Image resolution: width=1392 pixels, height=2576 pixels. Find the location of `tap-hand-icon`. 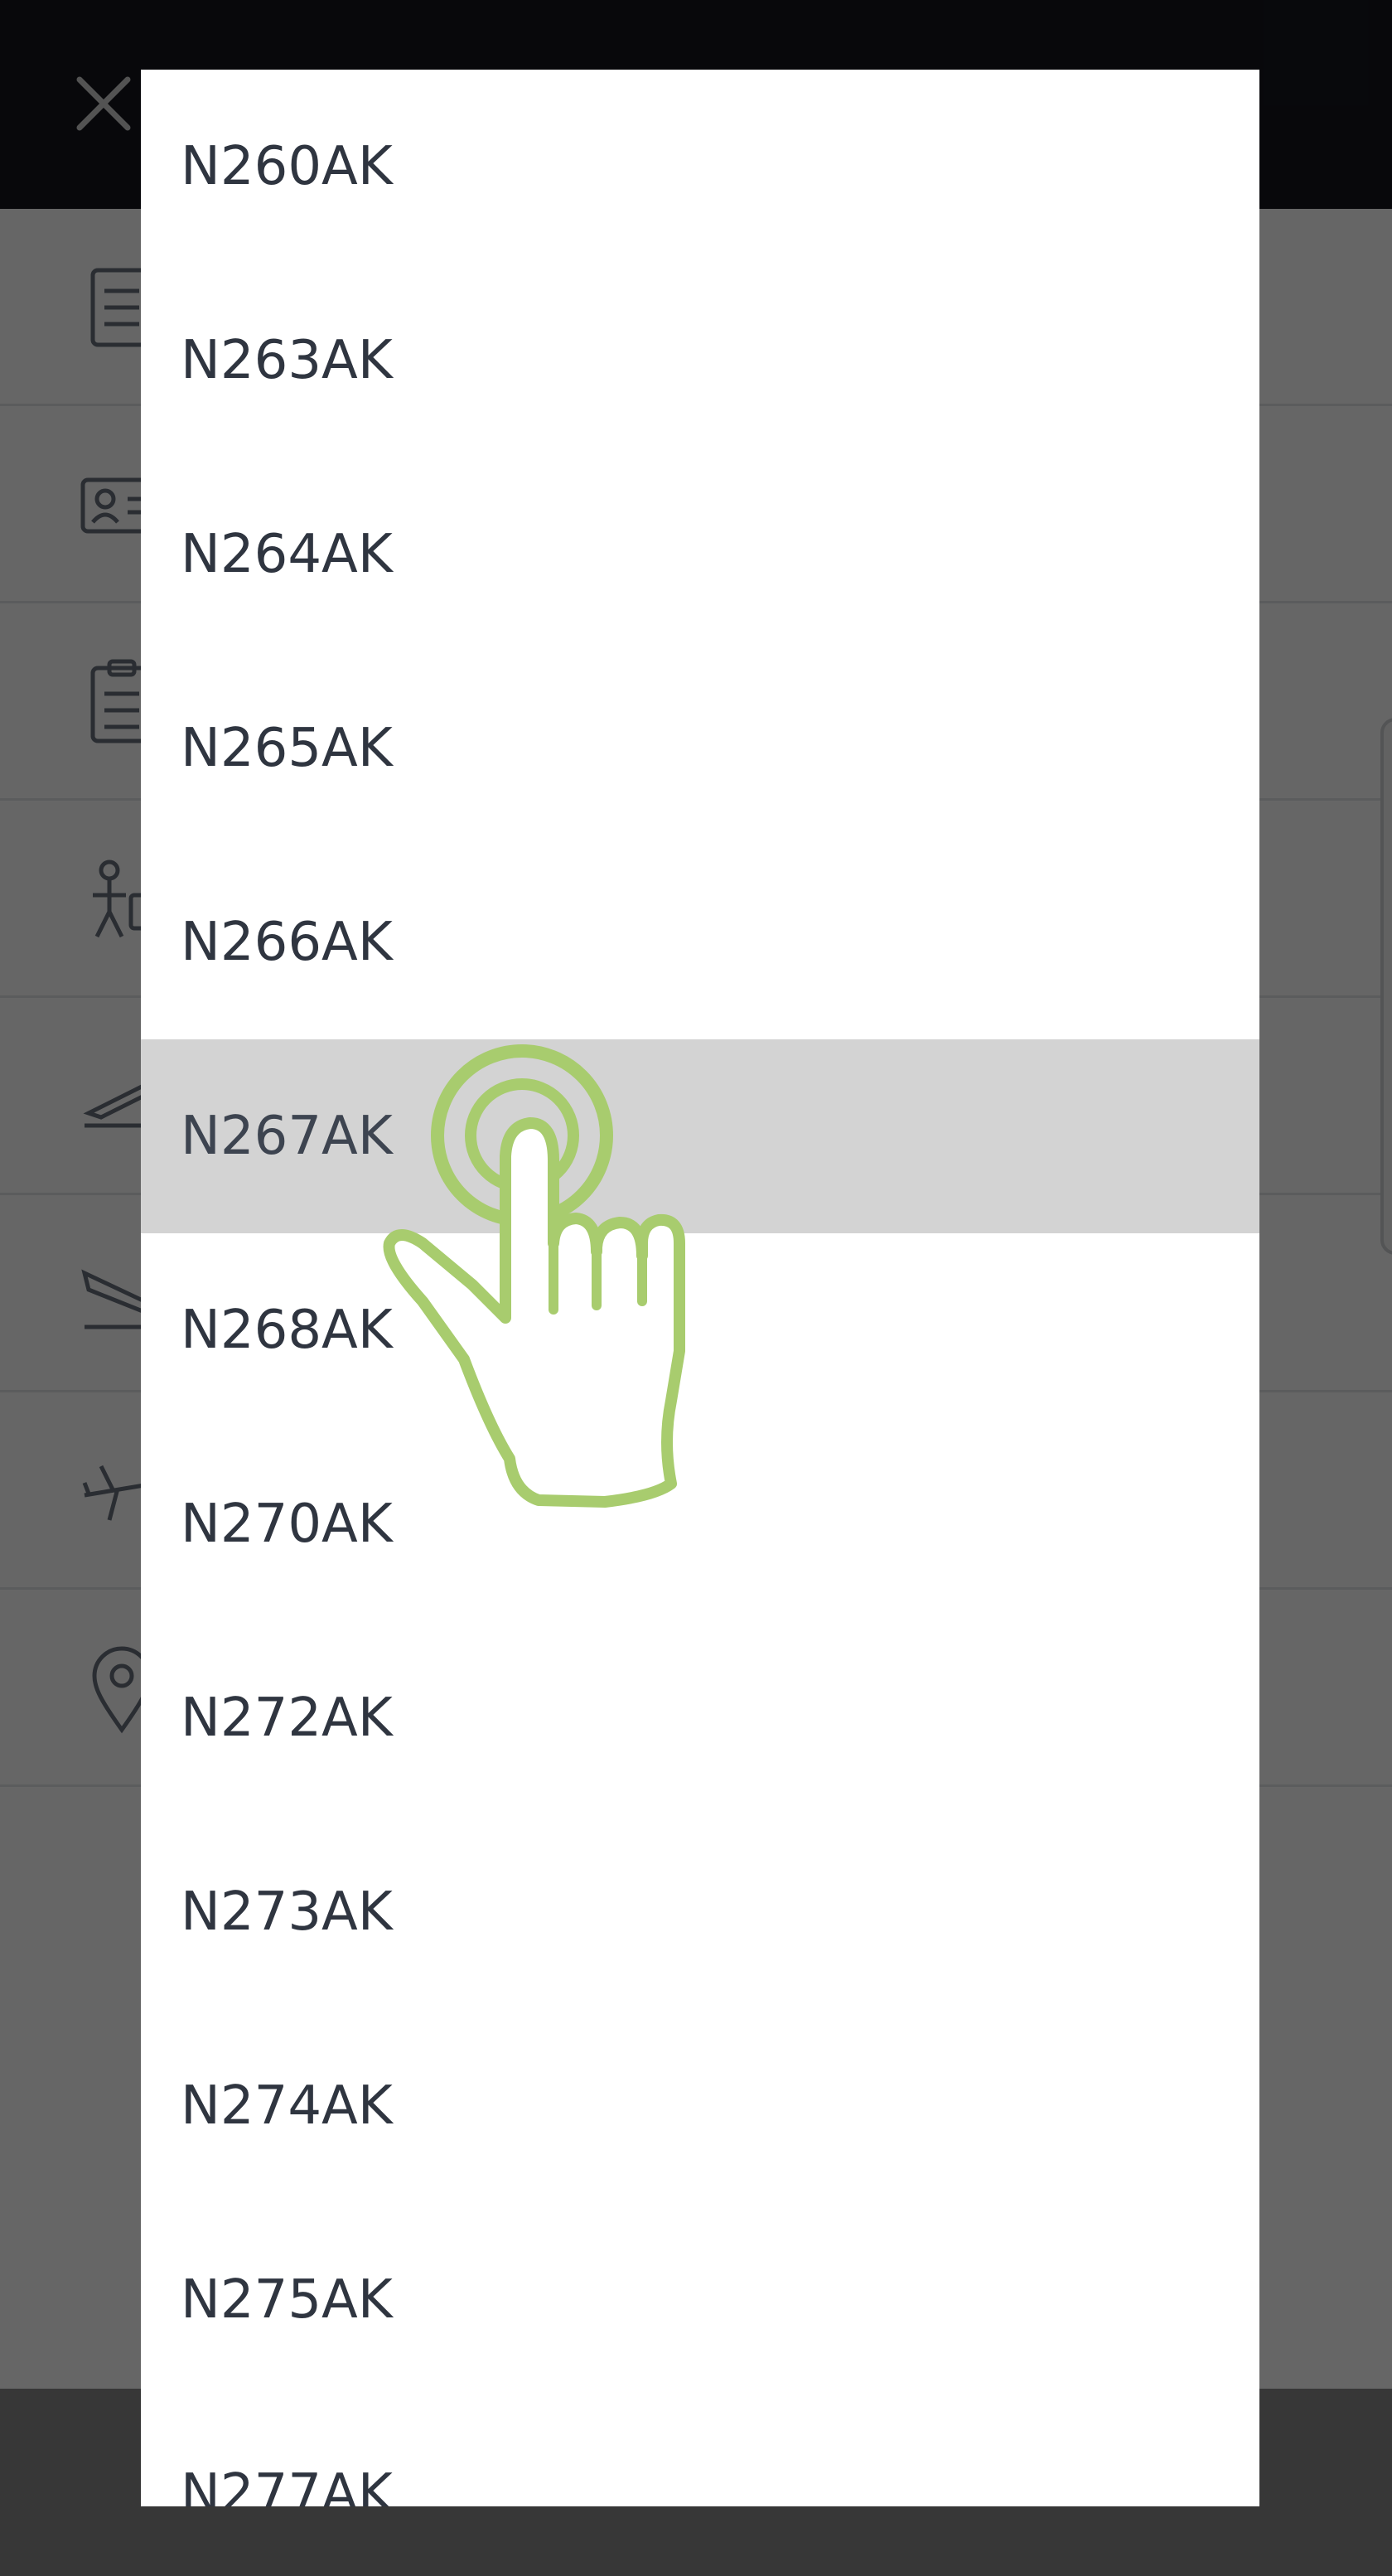

tap-hand-icon is located at coordinates (534, 1276).